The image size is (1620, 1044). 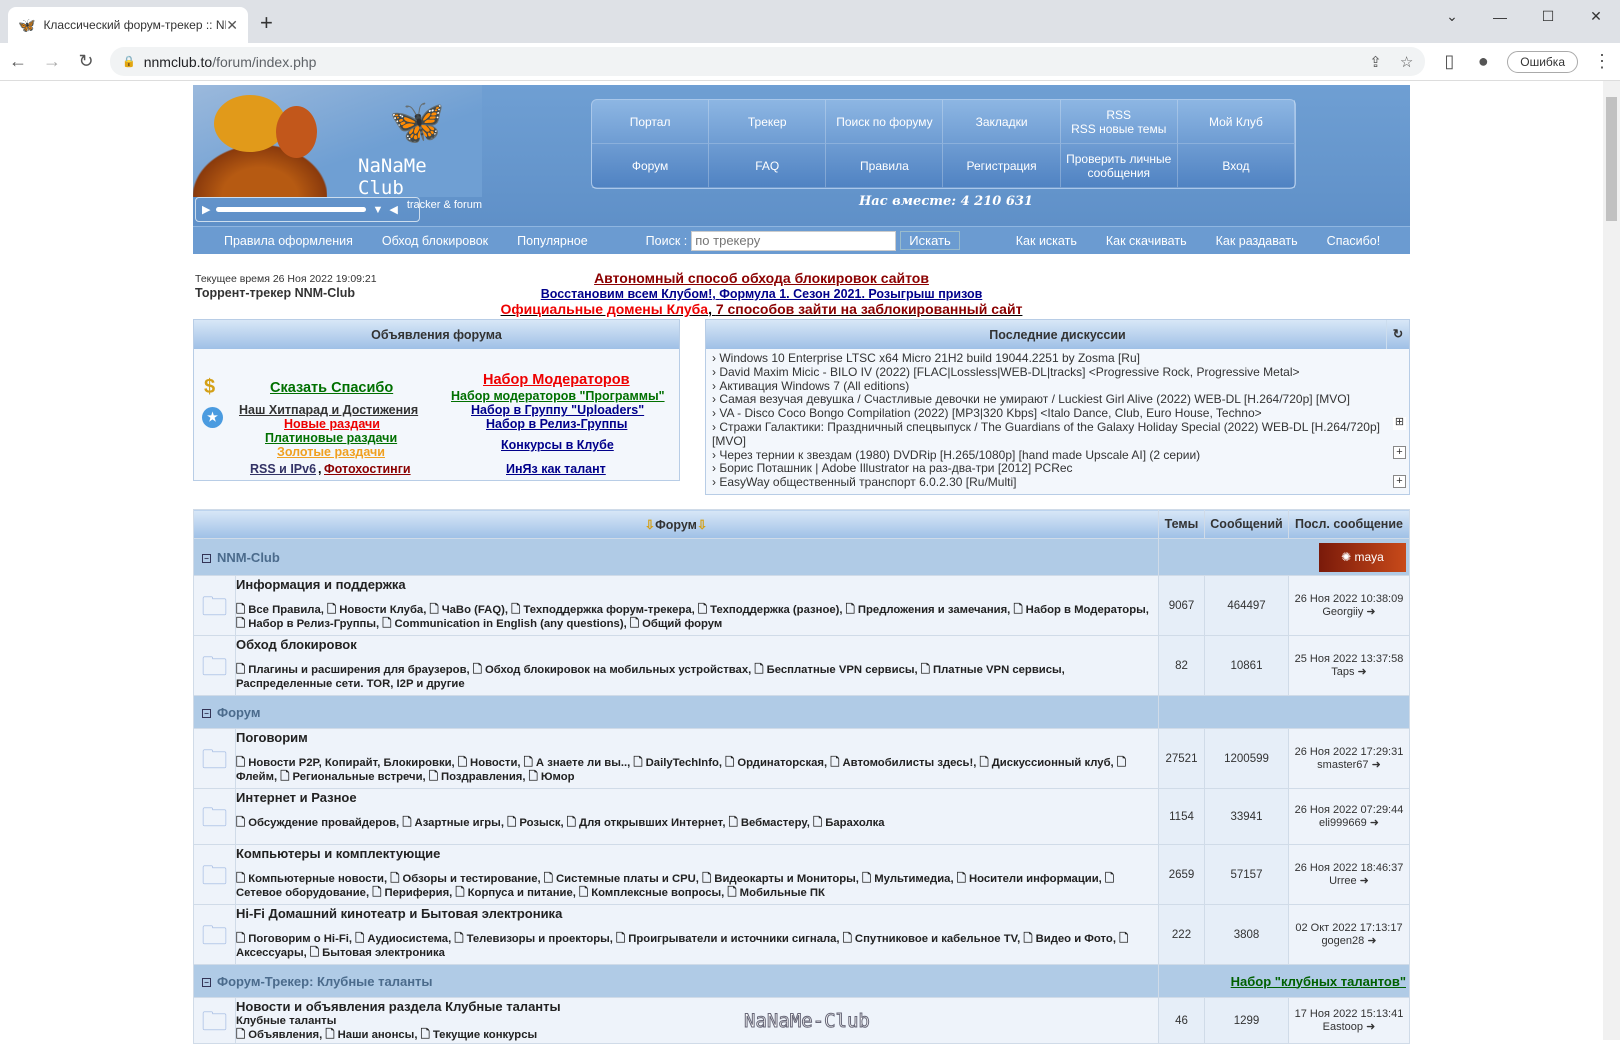 I want to click on address-bar: 🔒 nnmclub.to/forum/index.php ⇪ ☆, so click(x=768, y=61).